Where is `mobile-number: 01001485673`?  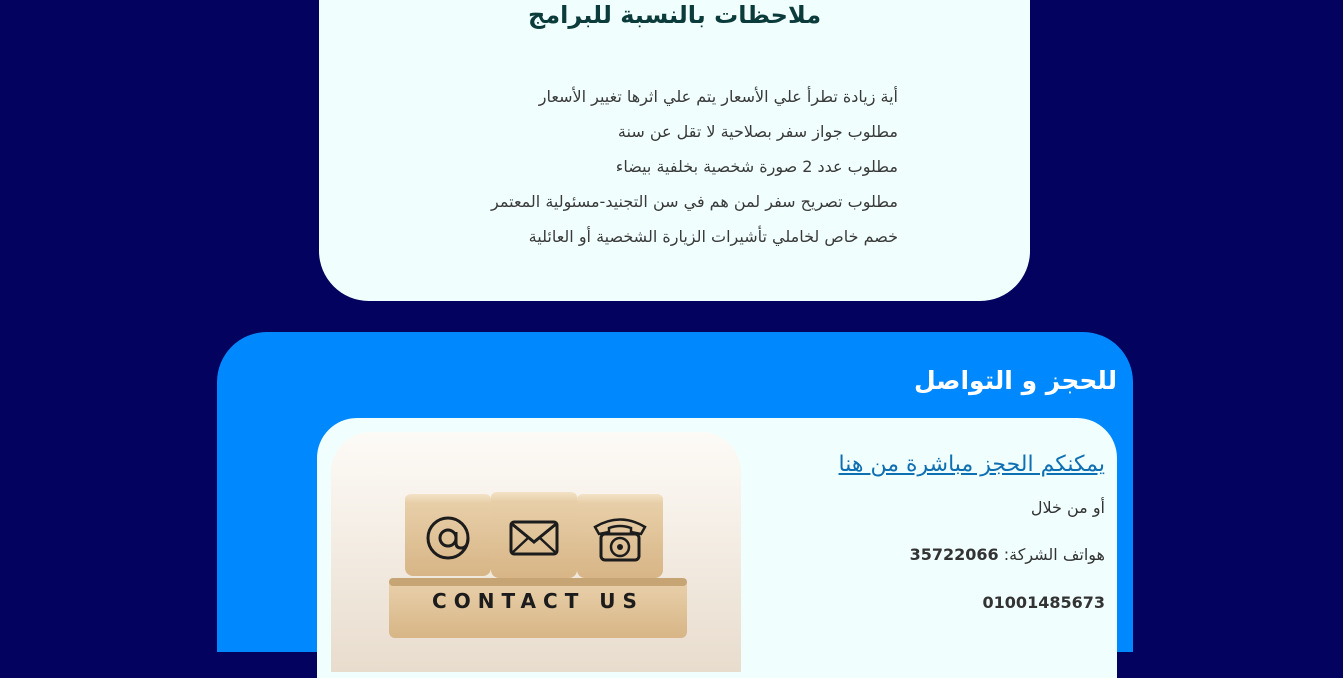 mobile-number: 01001485673 is located at coordinates (1043, 602).